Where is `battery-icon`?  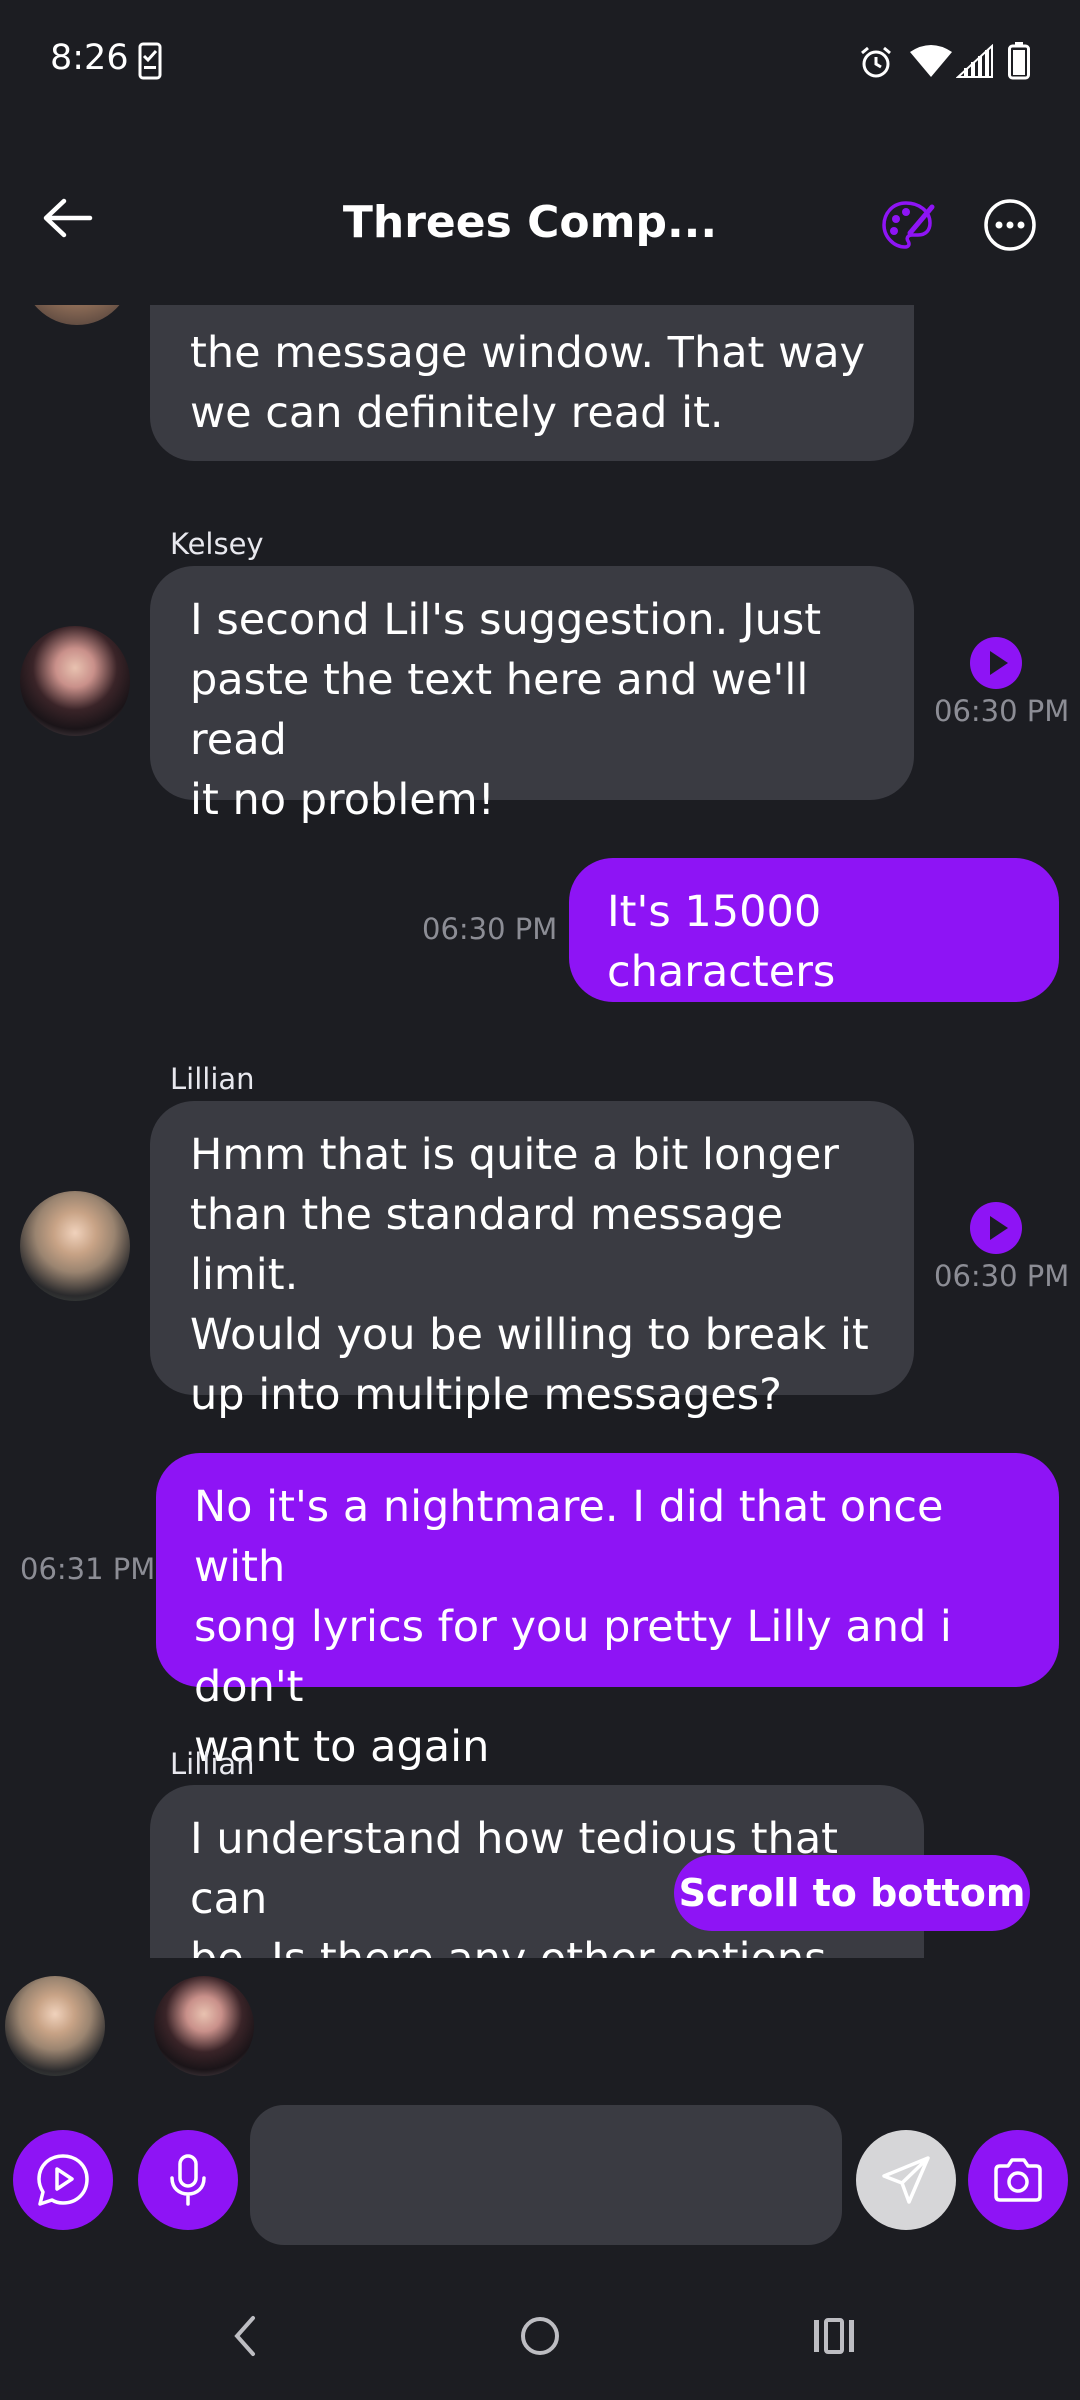 battery-icon is located at coordinates (1019, 61).